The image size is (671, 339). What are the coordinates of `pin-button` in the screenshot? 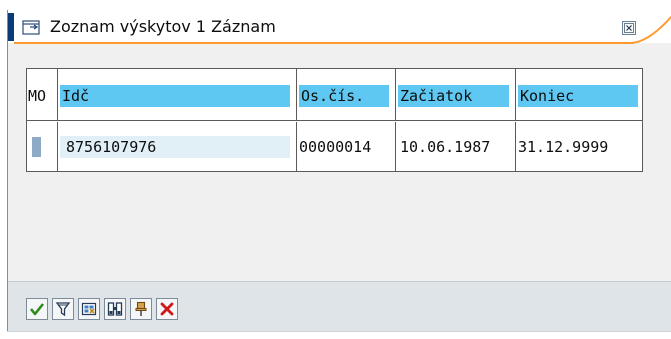 It's located at (141, 309).